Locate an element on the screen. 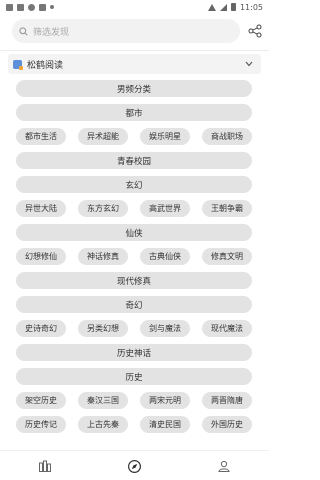 This screenshot has width=320, height=480. wifi-icon is located at coordinates (211, 7).